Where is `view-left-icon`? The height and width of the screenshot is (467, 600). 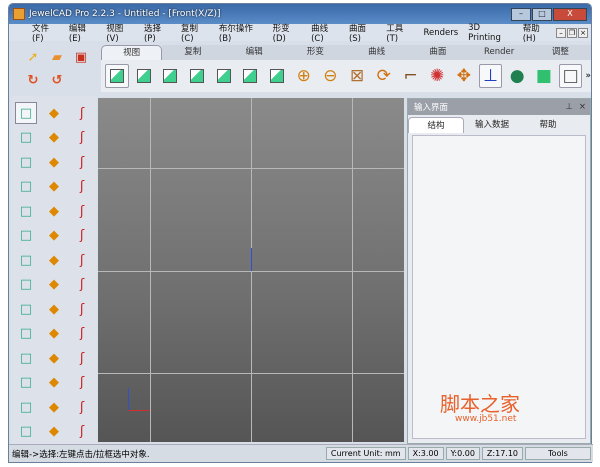 view-left-icon is located at coordinates (250, 76).